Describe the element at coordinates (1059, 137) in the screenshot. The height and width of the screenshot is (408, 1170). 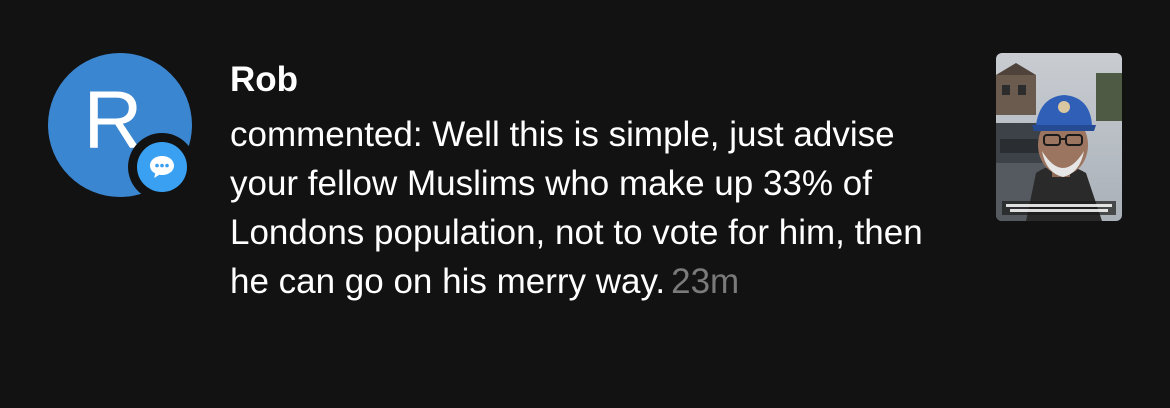
I see `video-thumbnail` at that location.